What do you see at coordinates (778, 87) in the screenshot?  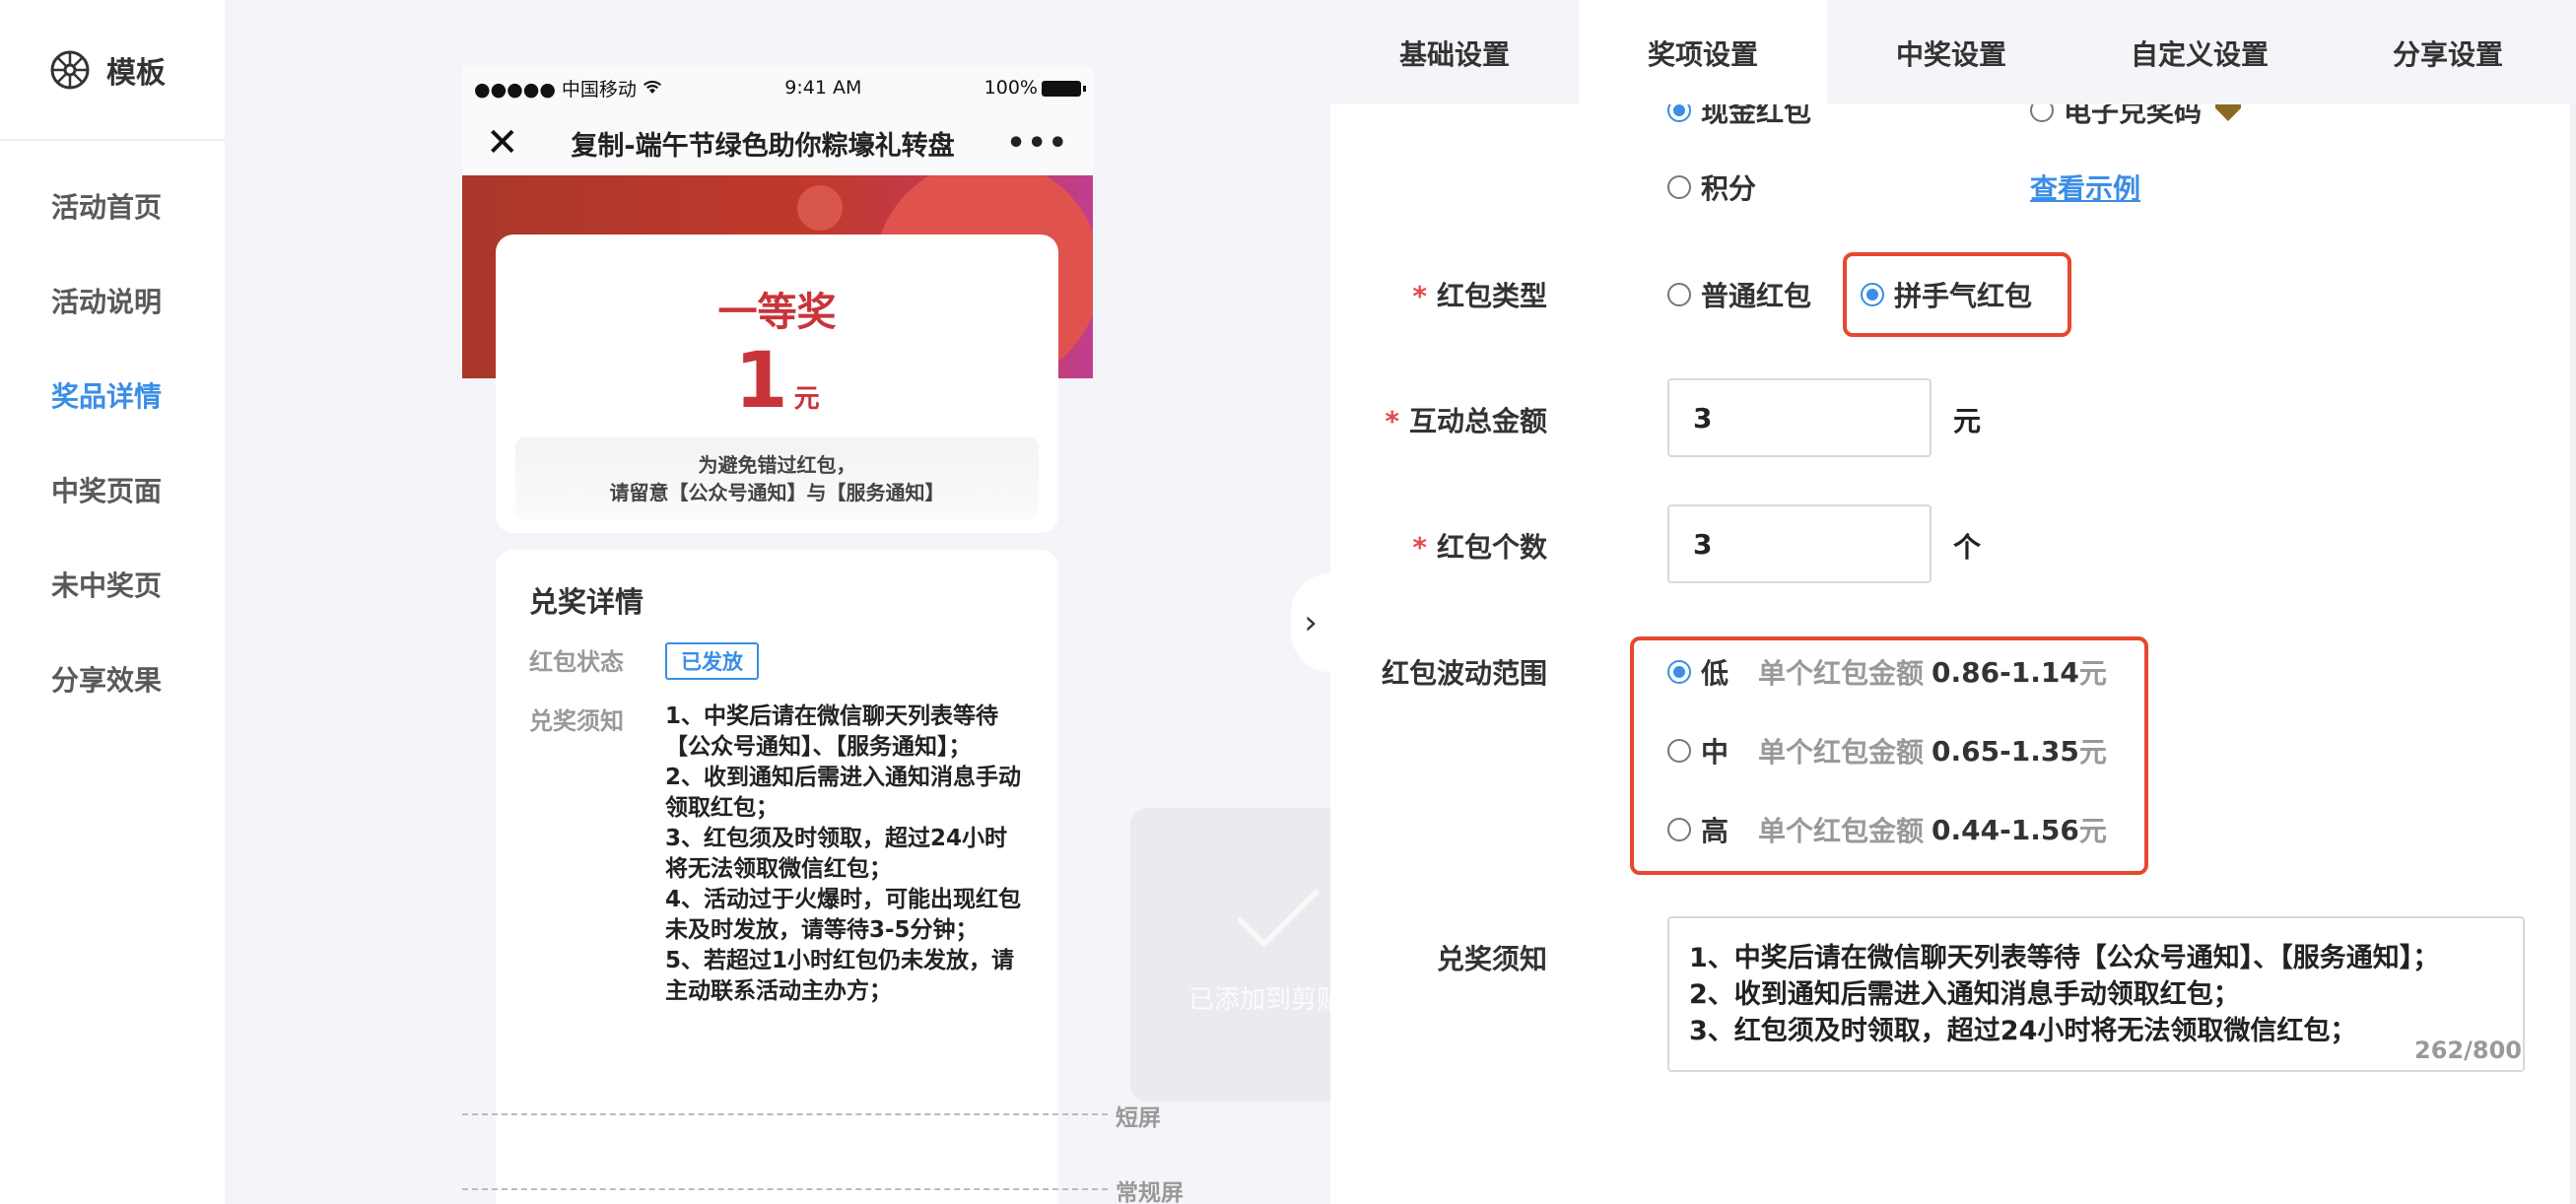 I see `phone-status-bar: ●●●●● 中国移动 9:41 AM 100%` at bounding box center [778, 87].